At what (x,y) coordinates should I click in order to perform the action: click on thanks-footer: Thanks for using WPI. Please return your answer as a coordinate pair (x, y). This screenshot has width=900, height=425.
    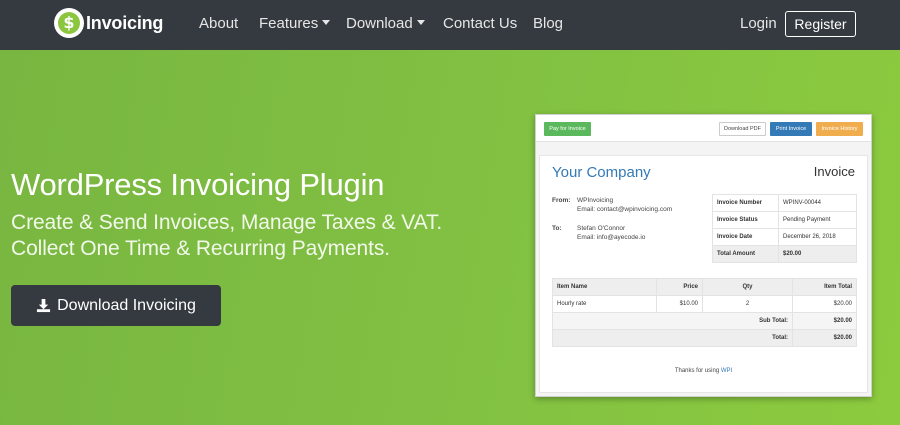
    Looking at the image, I should click on (703, 371).